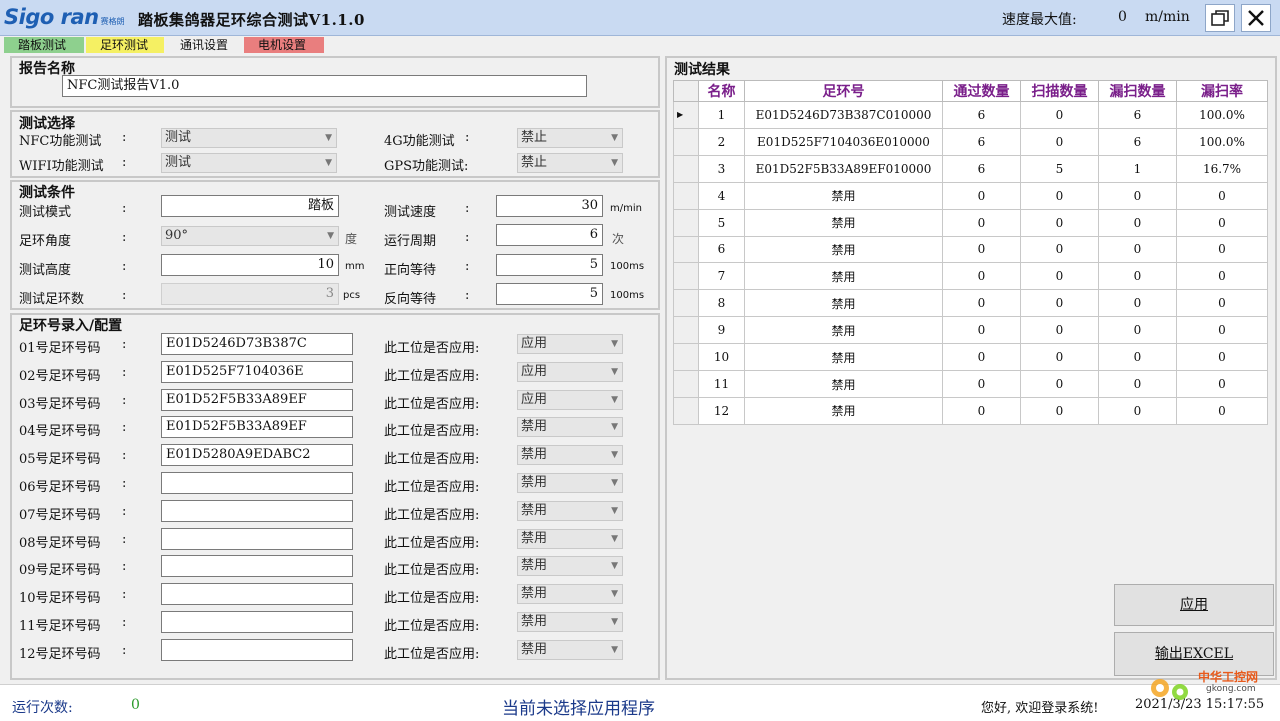 The height and width of the screenshot is (721, 1280). What do you see at coordinates (570, 163) in the screenshot?
I see `gps-test-select: 禁止 ▼` at bounding box center [570, 163].